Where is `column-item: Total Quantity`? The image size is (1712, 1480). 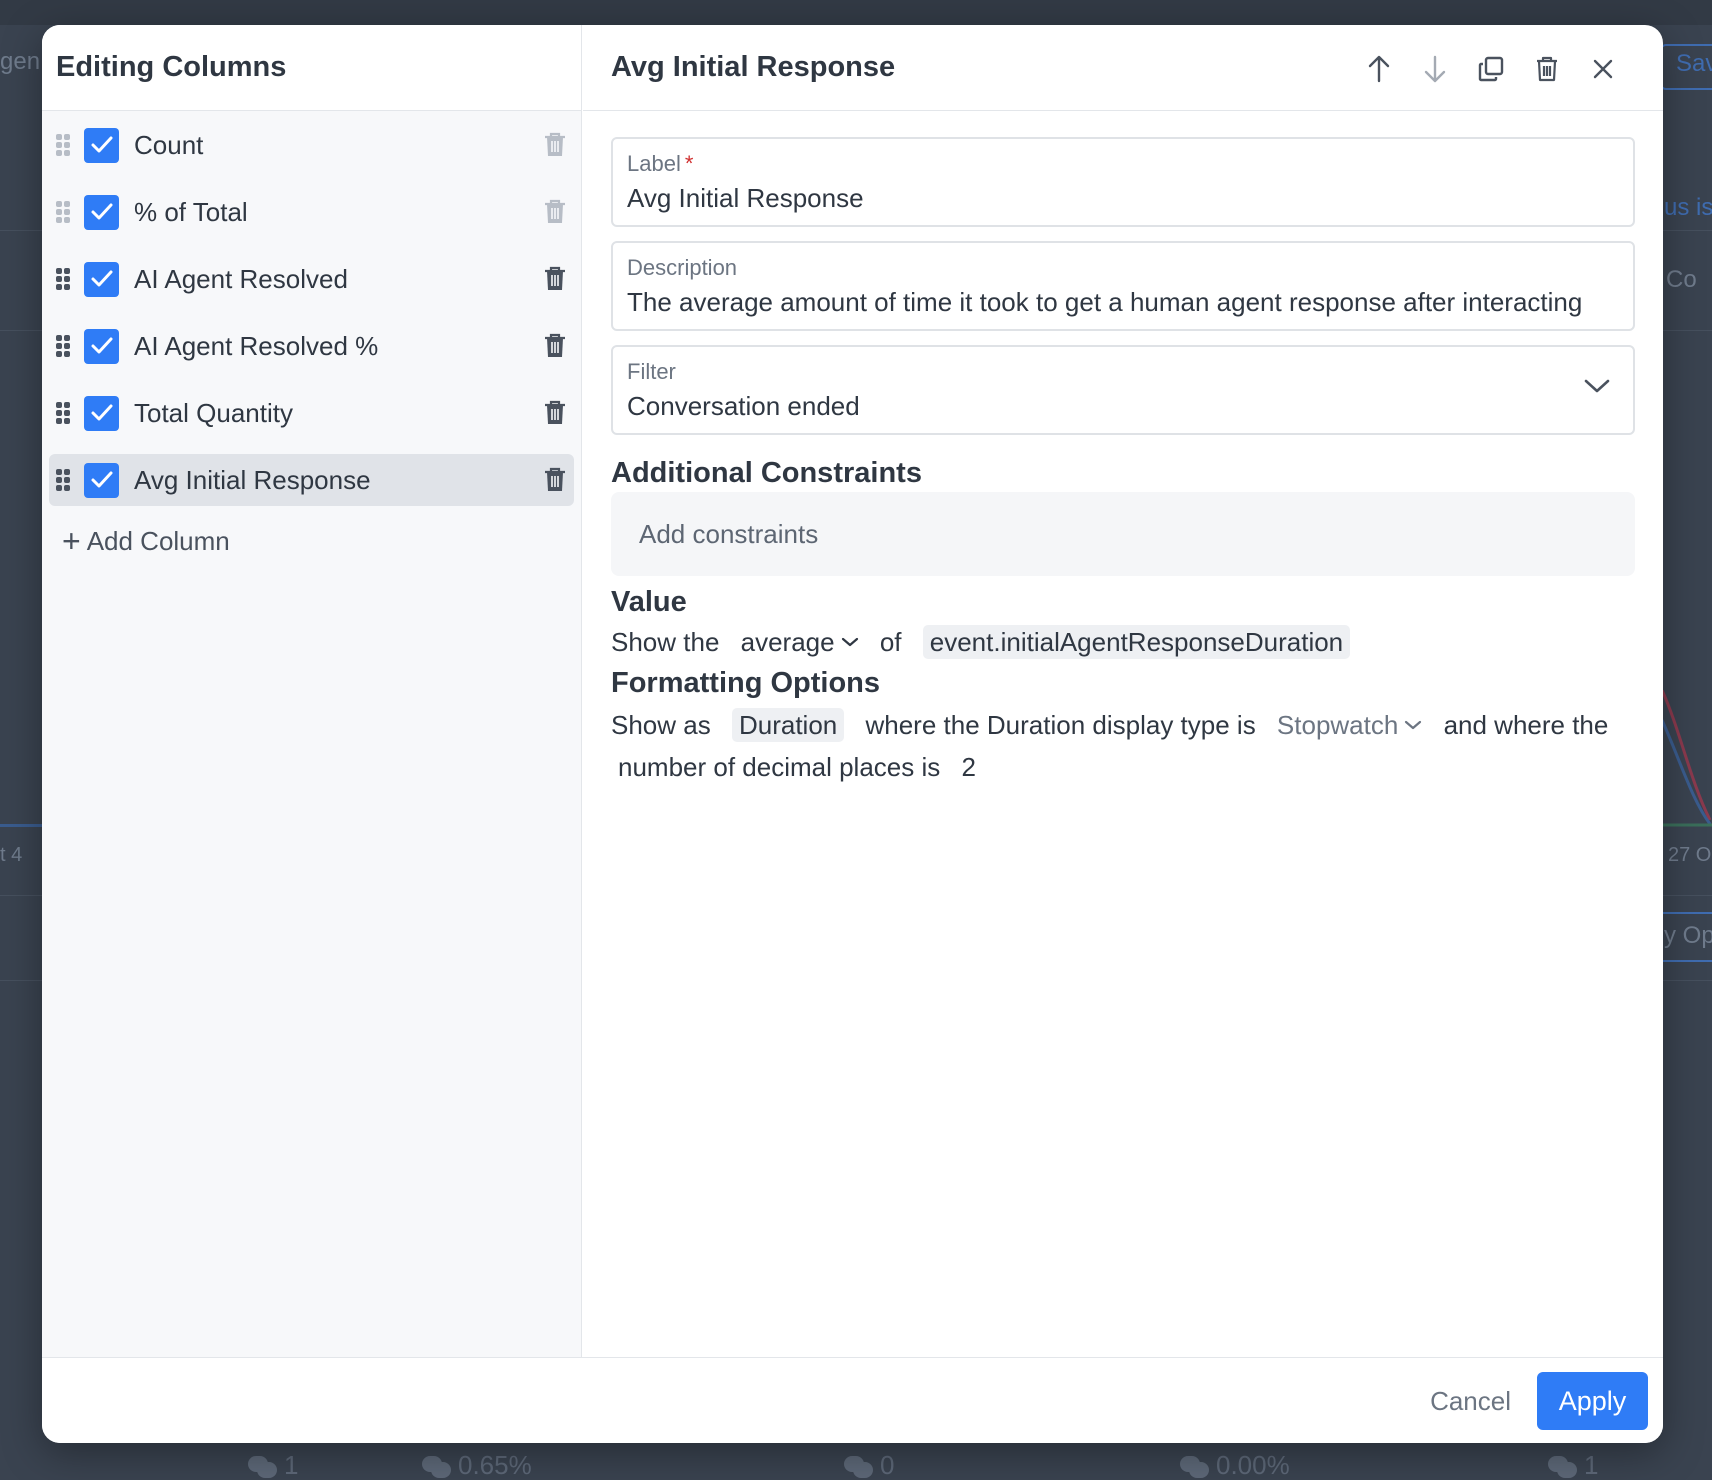 column-item: Total Quantity is located at coordinates (311, 413).